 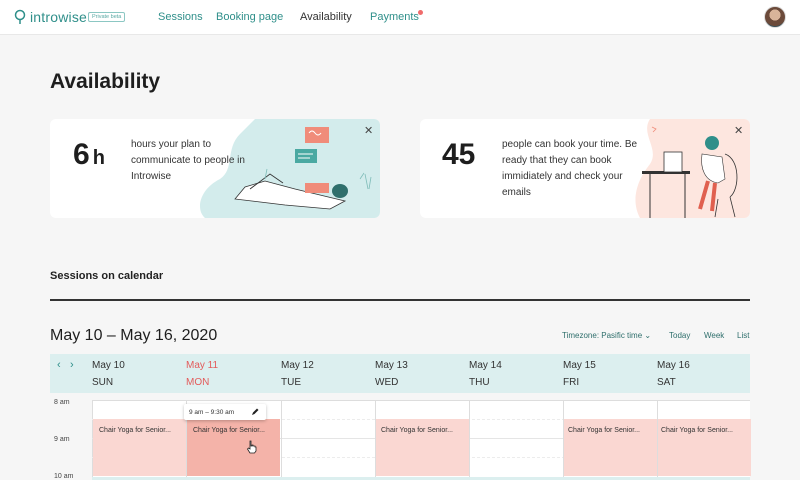 What do you see at coordinates (387, 382) in the screenshot?
I see `day-name-wed: WED` at bounding box center [387, 382].